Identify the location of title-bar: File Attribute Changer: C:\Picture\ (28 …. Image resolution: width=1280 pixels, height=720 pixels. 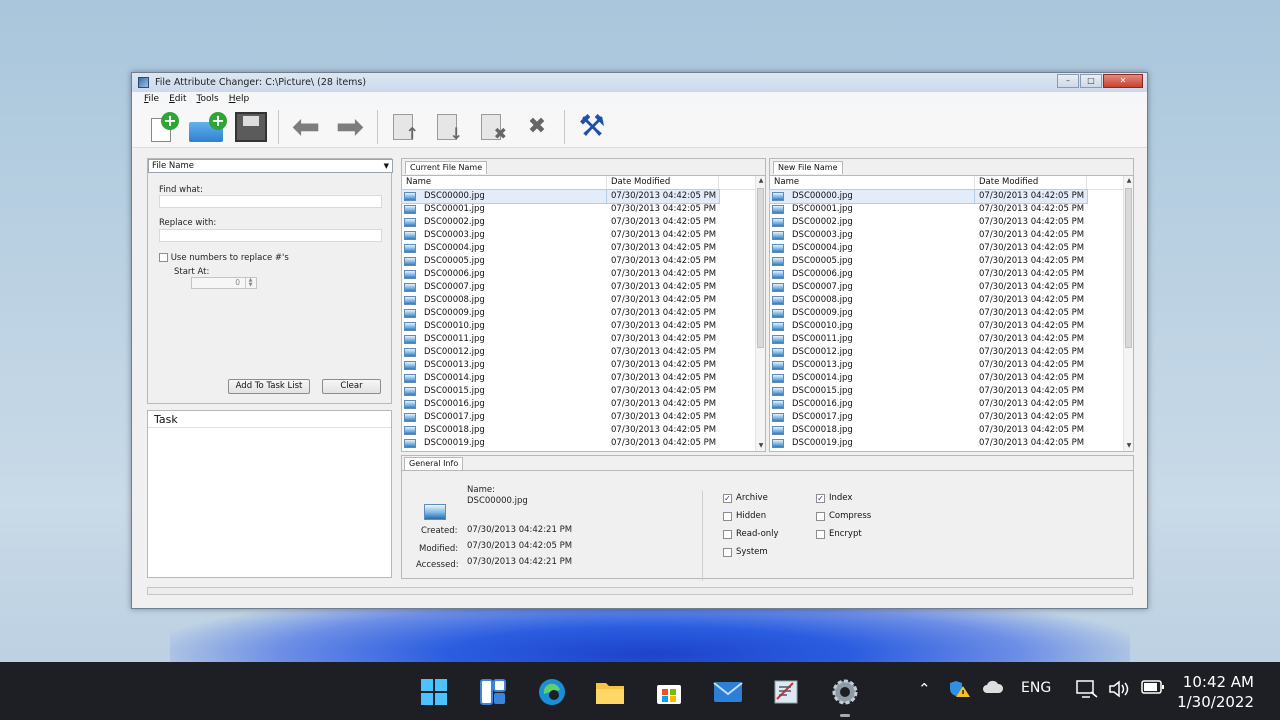
(639, 82).